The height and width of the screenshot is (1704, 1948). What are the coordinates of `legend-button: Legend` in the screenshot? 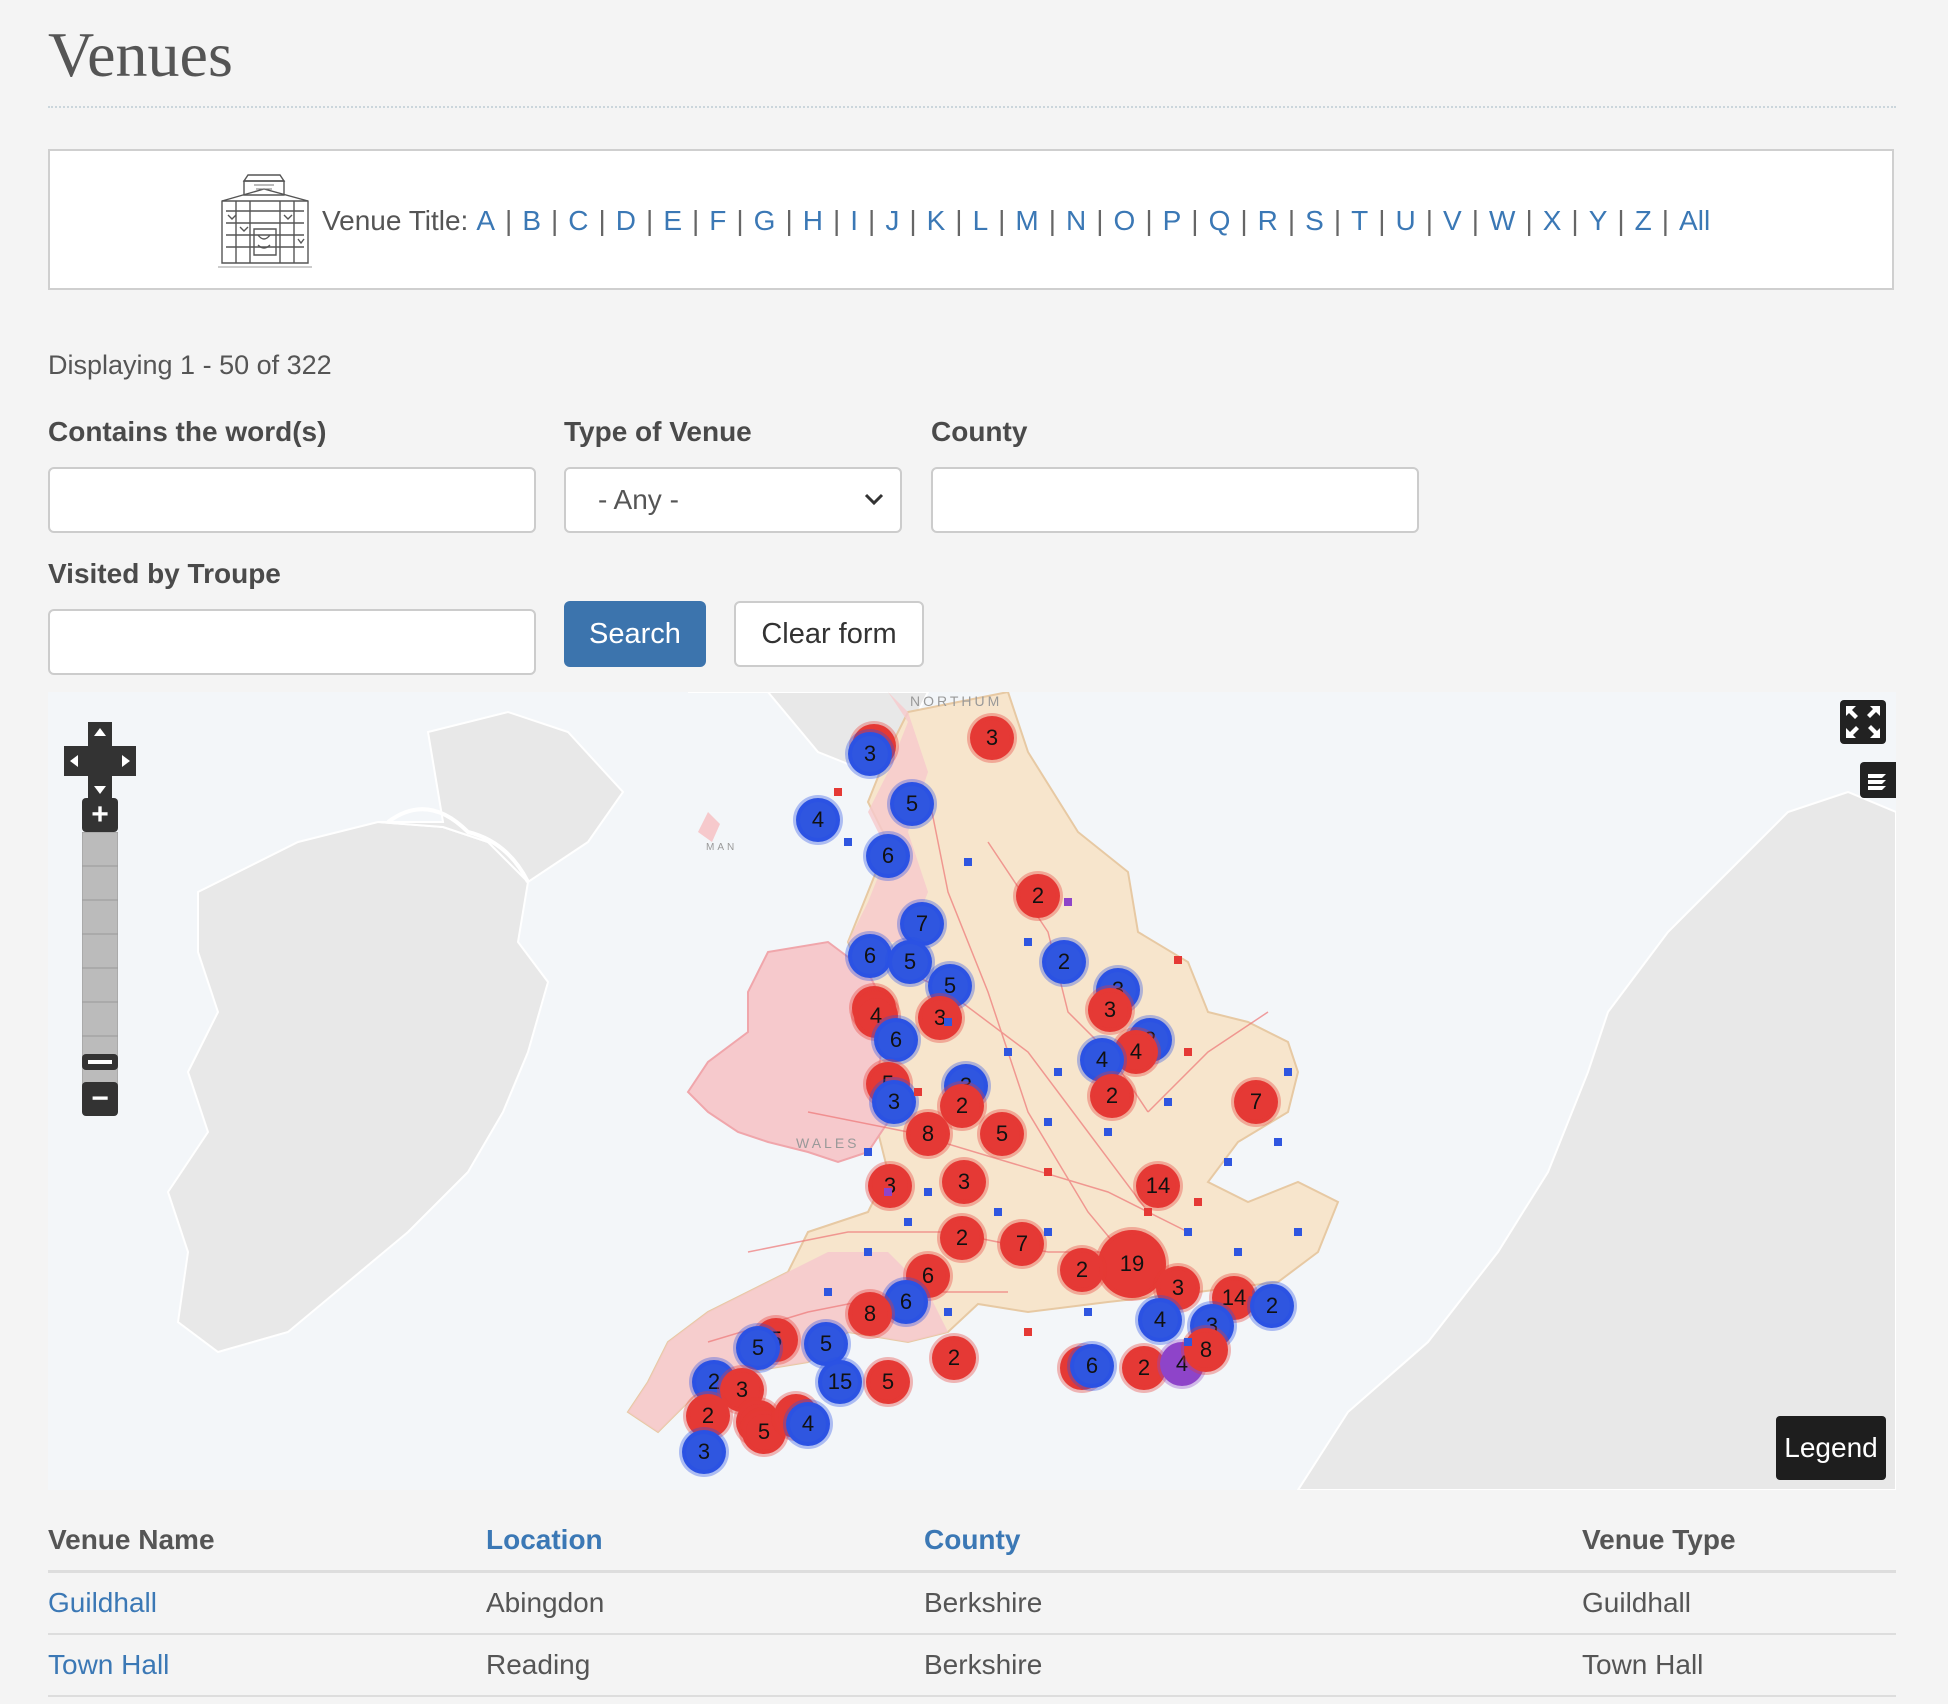 It's located at (1831, 1448).